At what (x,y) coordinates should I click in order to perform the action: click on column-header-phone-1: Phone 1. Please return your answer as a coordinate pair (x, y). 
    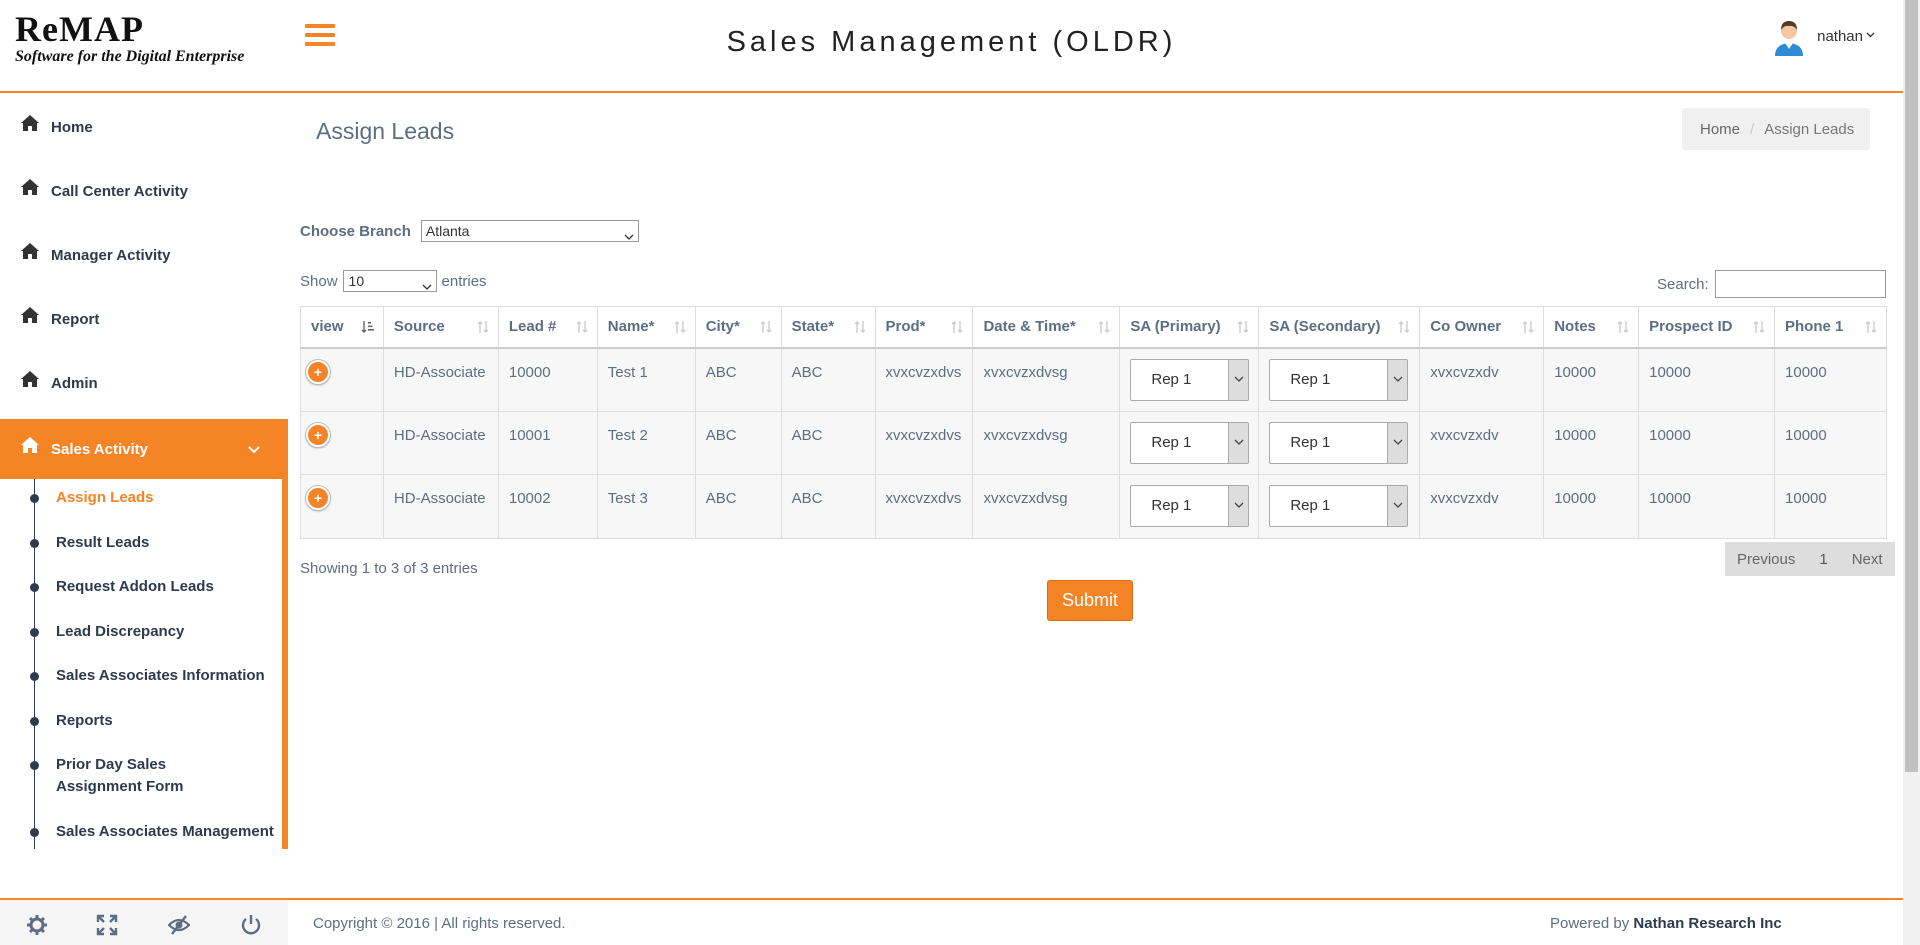
    Looking at the image, I should click on (1830, 327).